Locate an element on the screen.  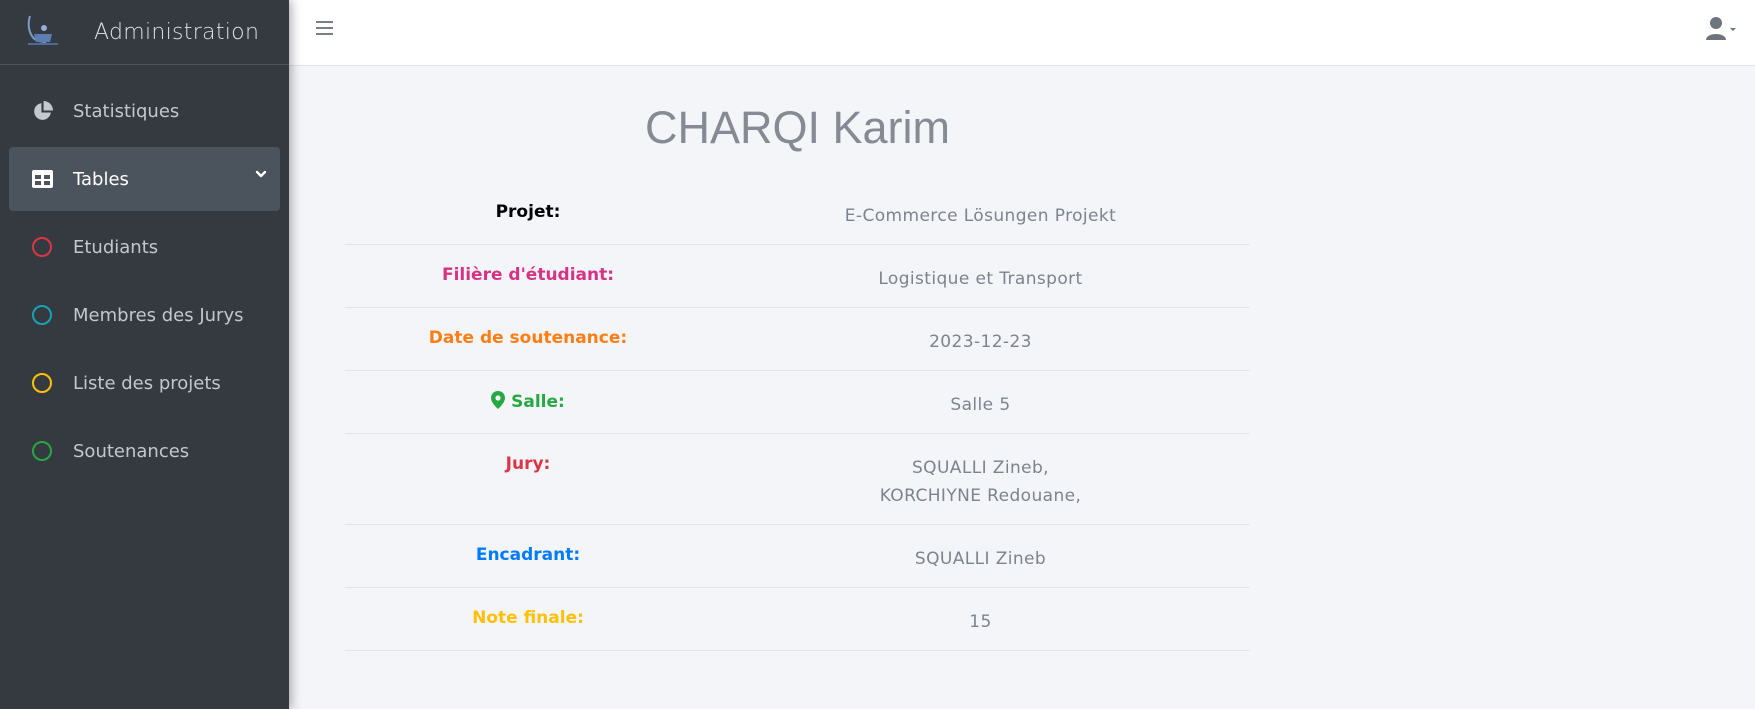
brand: Administration is located at coordinates (144, 32).